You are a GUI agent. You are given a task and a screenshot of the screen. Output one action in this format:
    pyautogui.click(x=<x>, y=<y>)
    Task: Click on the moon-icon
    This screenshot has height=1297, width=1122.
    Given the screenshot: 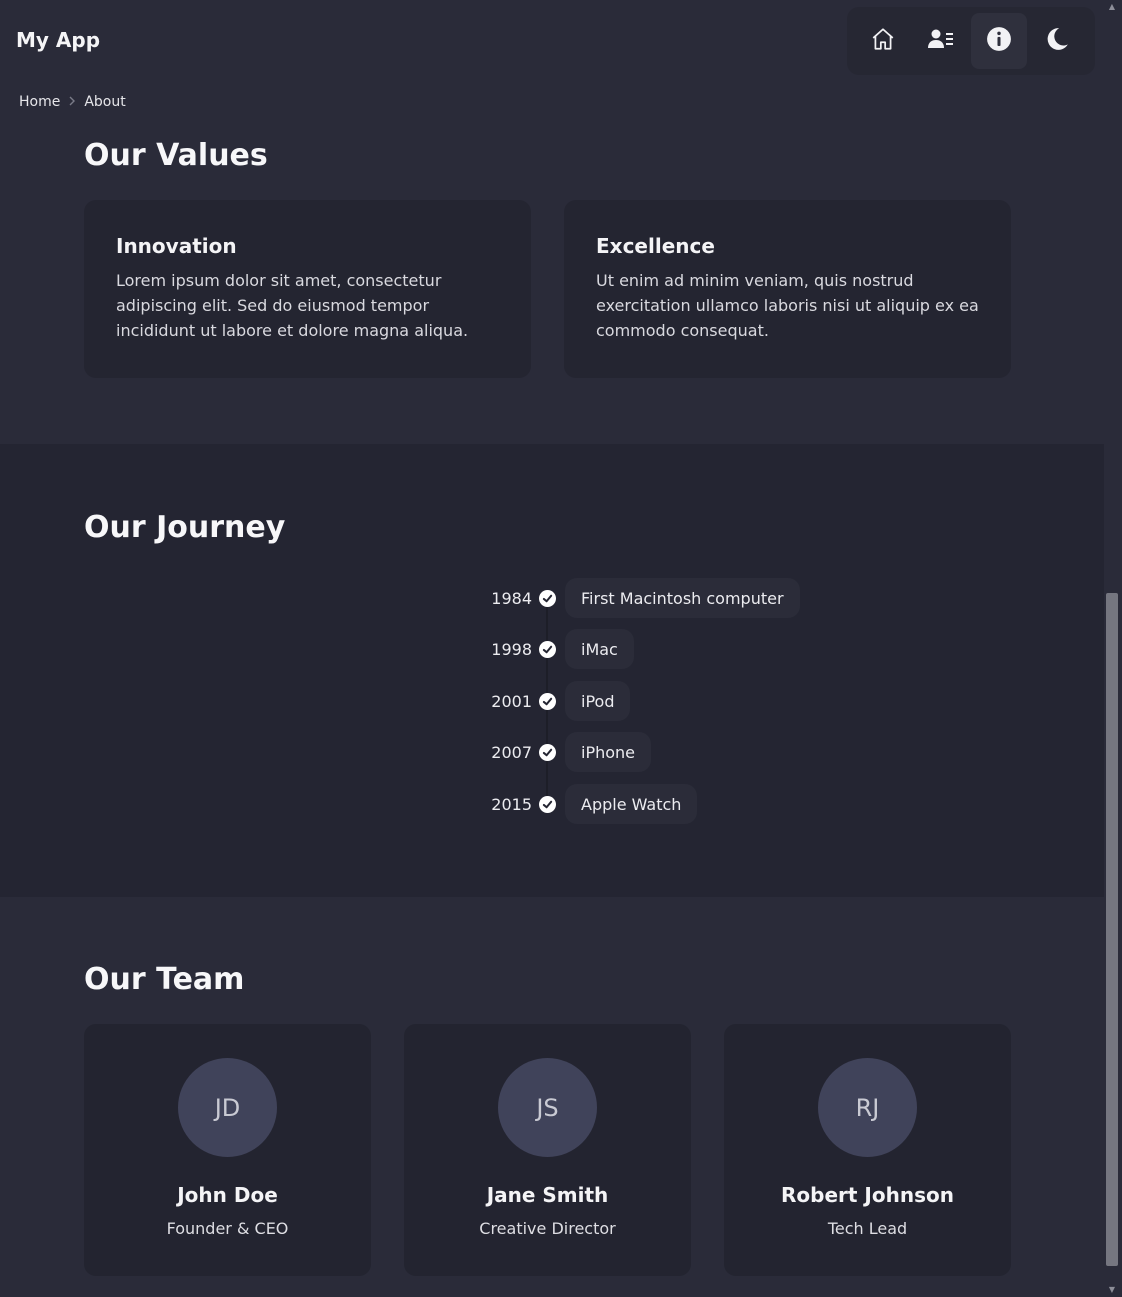 What is the action you would take?
    pyautogui.click(x=1057, y=41)
    